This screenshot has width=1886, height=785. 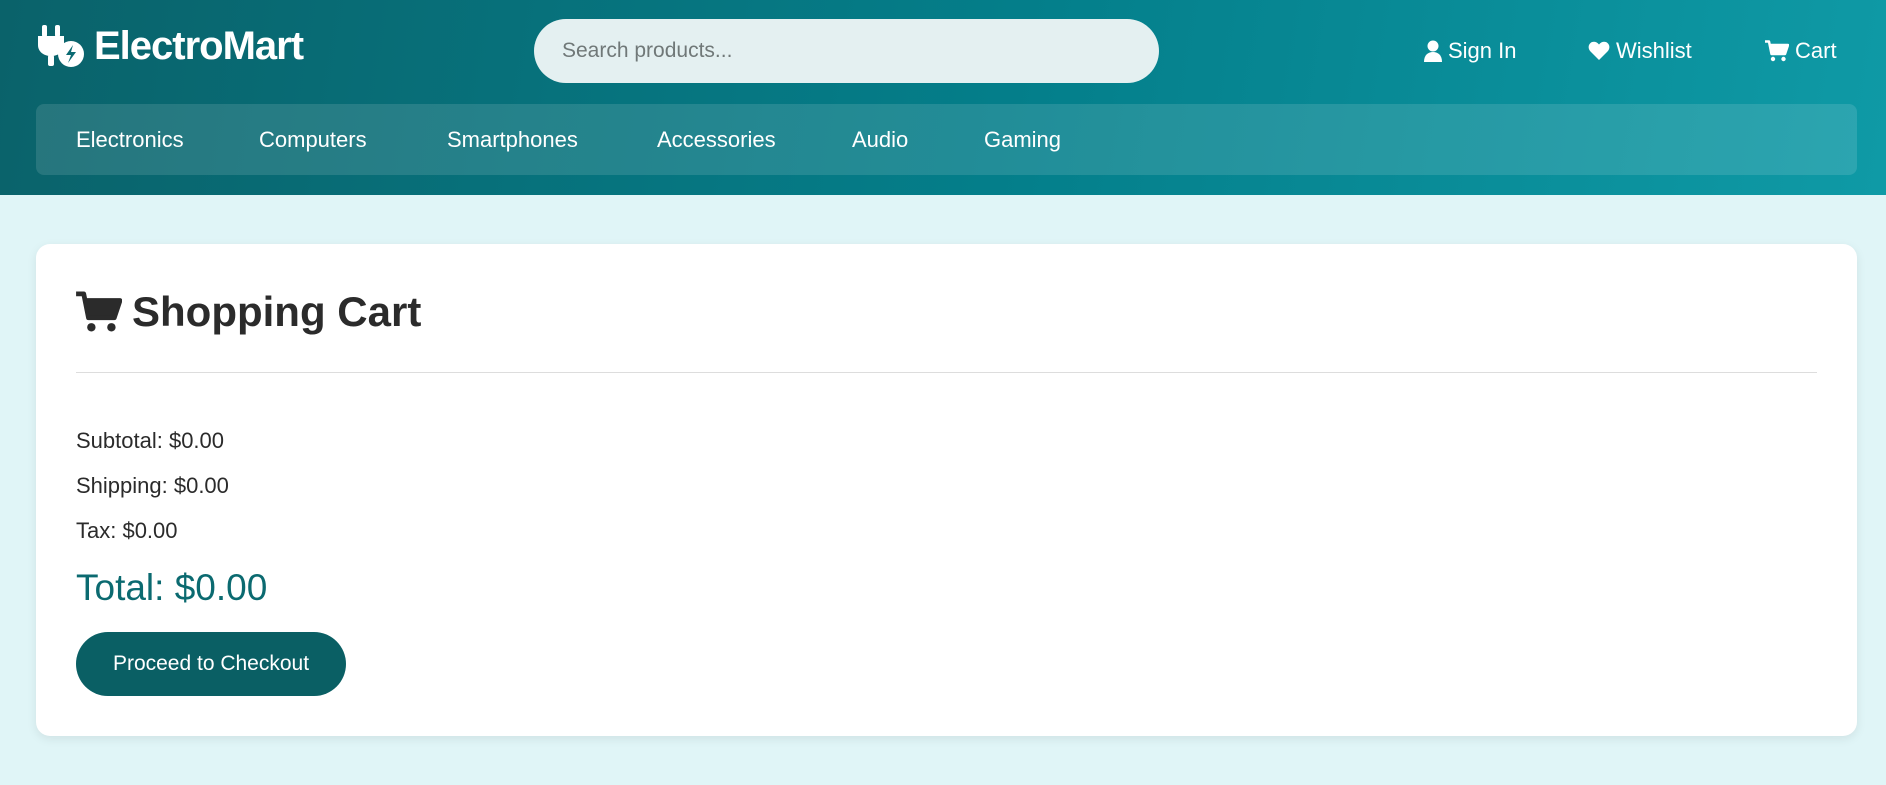 I want to click on divider, so click(x=946, y=372).